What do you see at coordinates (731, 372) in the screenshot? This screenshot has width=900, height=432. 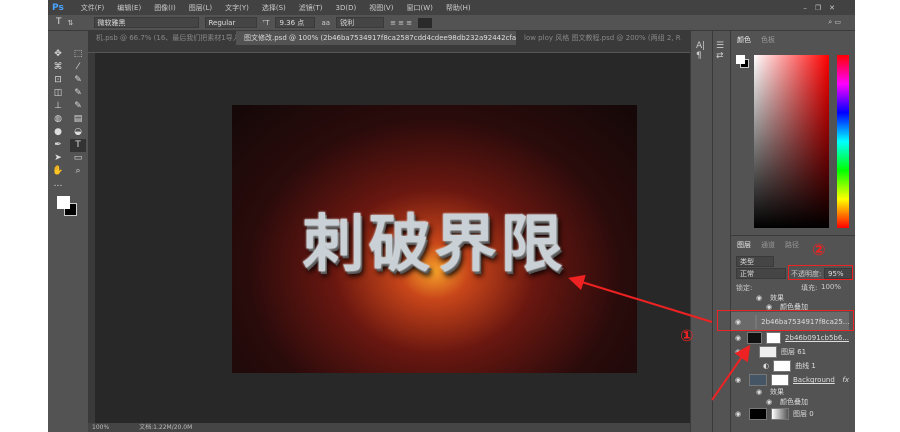 I see `arrow-to-layer` at bounding box center [731, 372].